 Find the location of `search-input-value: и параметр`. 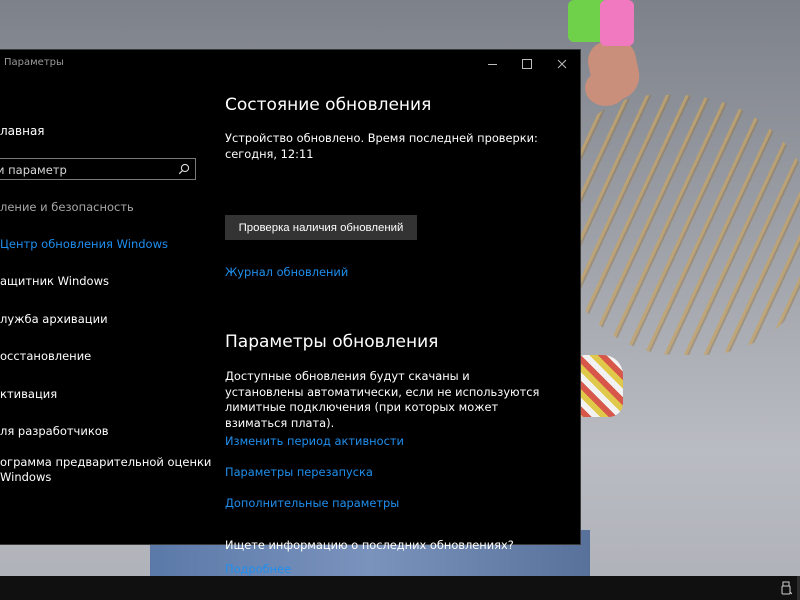

search-input-value: и параметр is located at coordinates (33, 170).